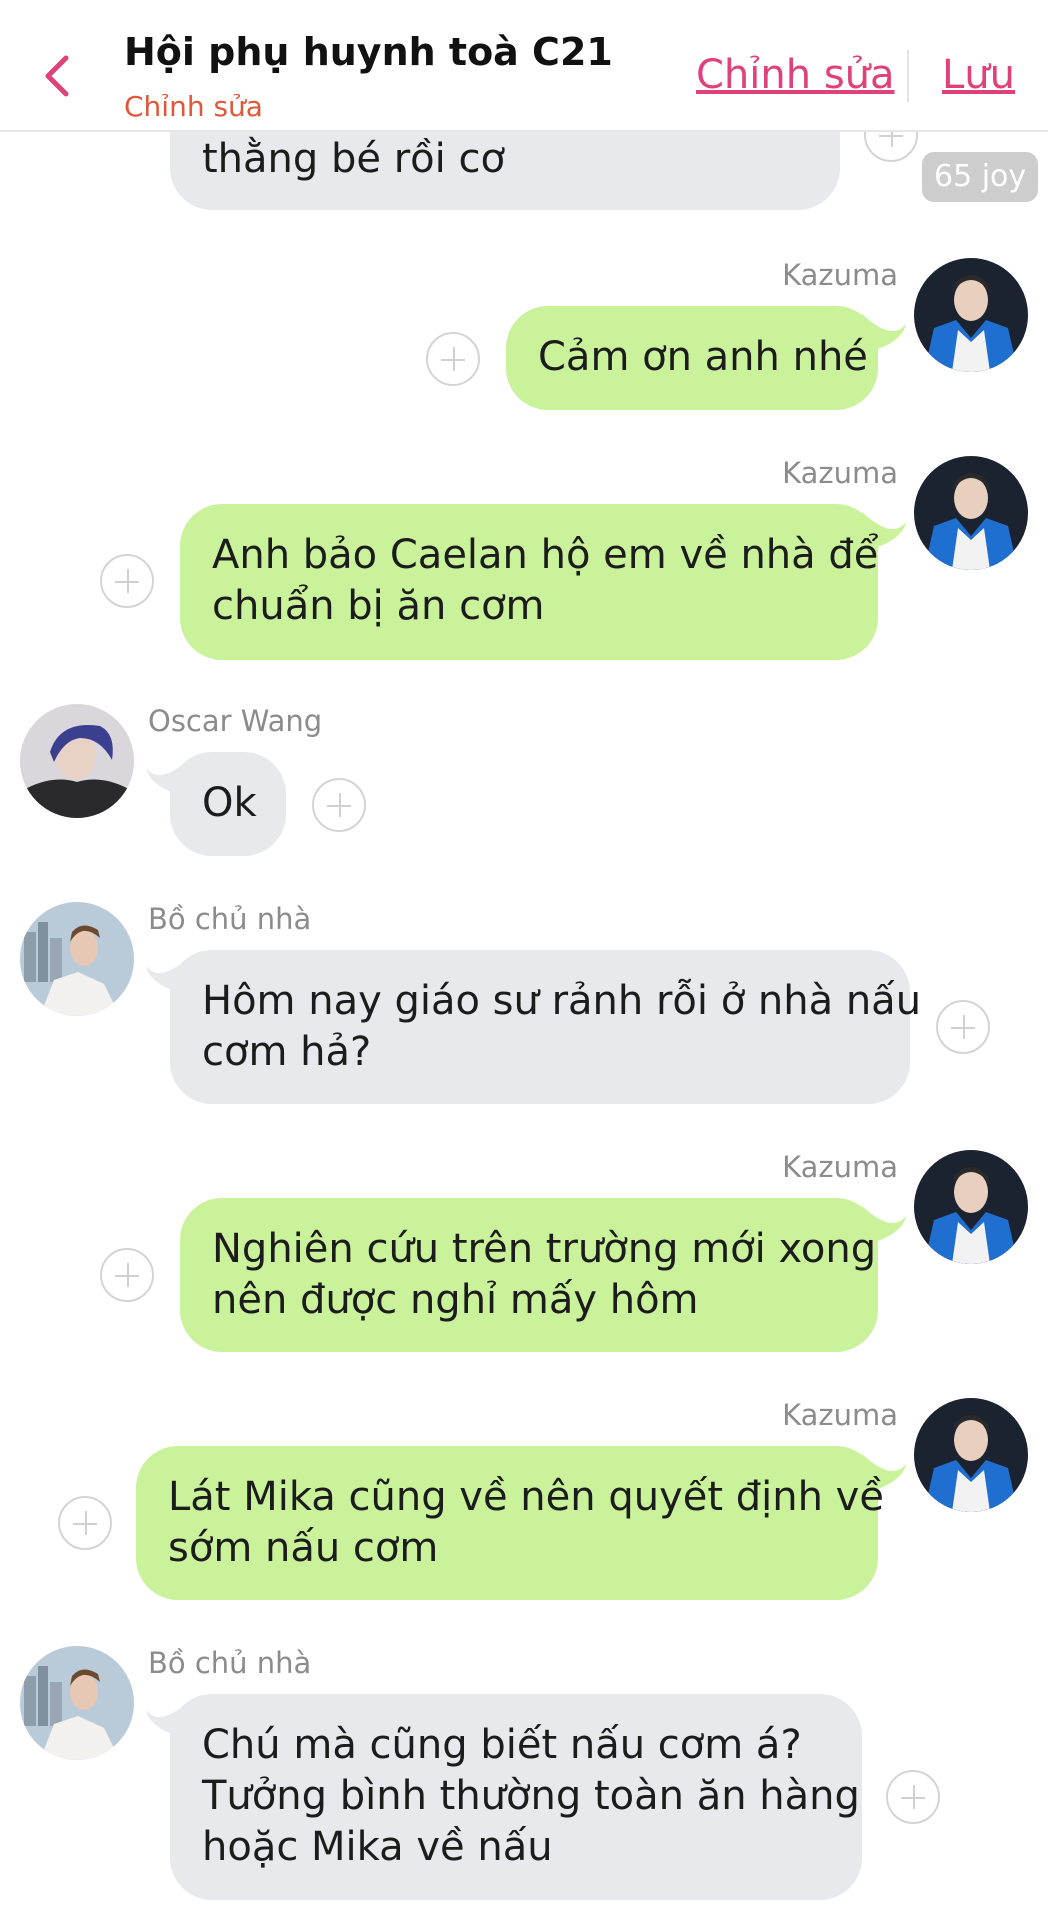 The height and width of the screenshot is (1920, 1048). What do you see at coordinates (703, 357) in the screenshot?
I see `message-text: Cảm ơn anh nhé` at bounding box center [703, 357].